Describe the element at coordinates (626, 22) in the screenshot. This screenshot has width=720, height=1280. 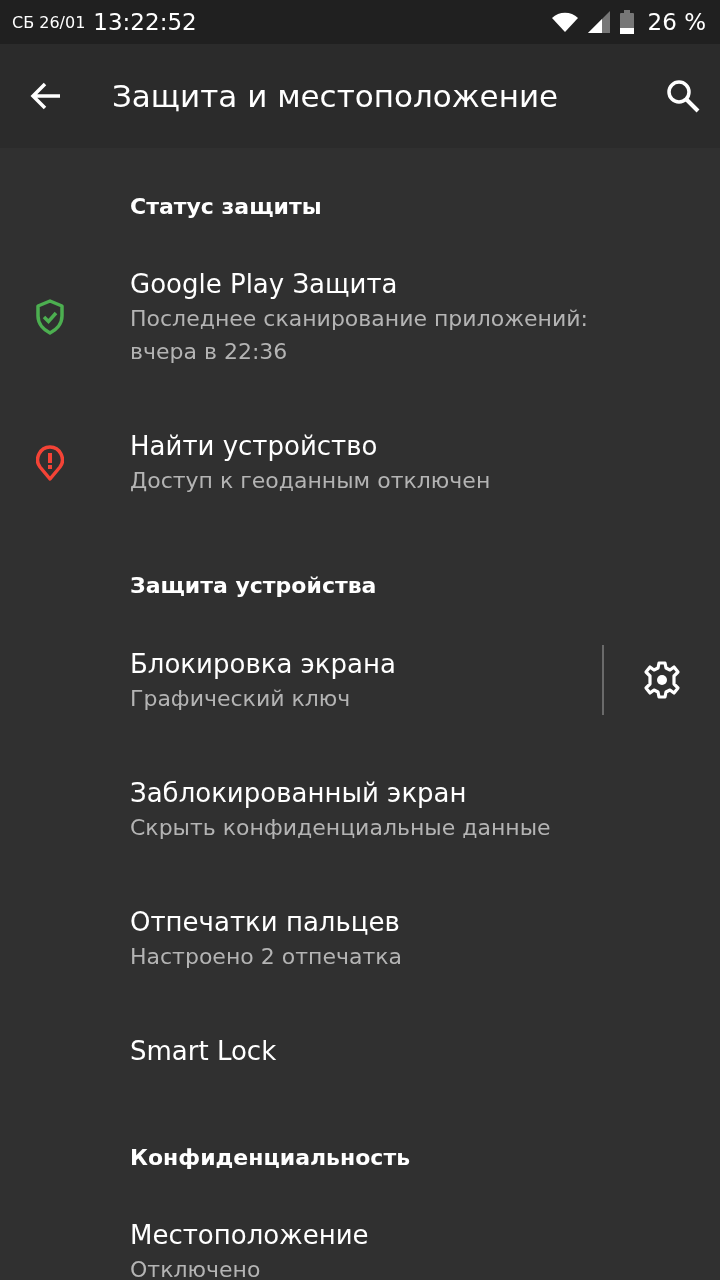
I see `battery-icon` at that location.